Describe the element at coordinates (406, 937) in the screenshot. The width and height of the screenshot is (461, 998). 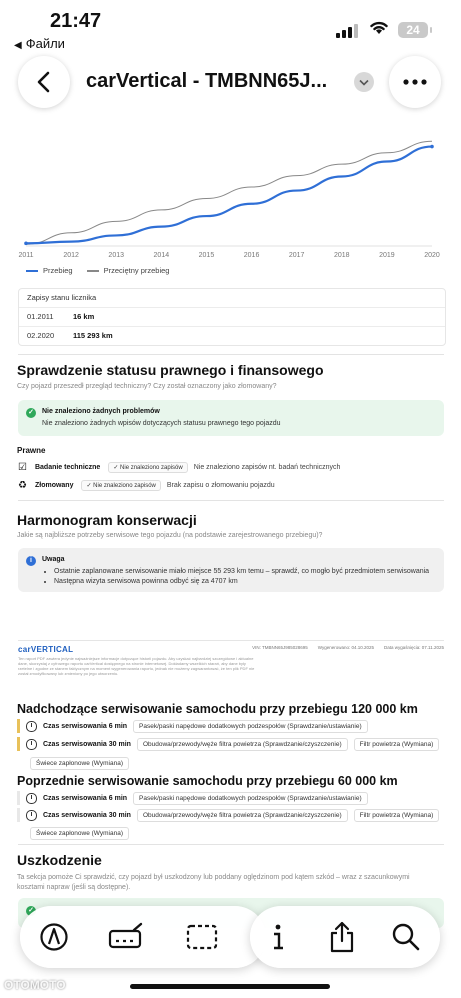
I see `search-button` at that location.